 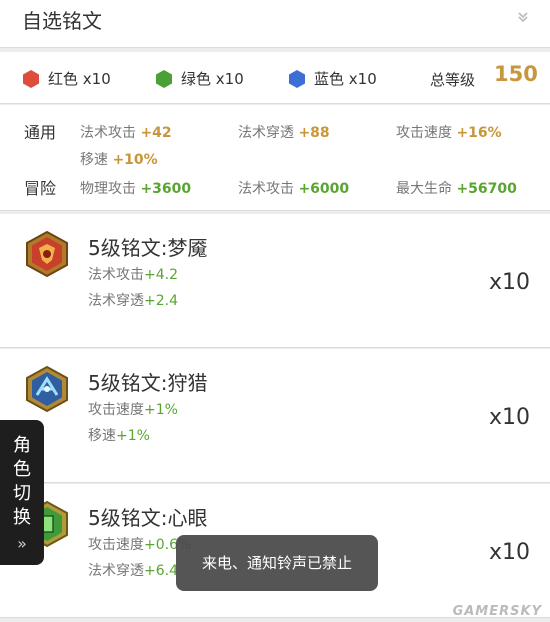 What do you see at coordinates (148, 383) in the screenshot?
I see `rune-name: 5级铭文:狩猎` at bounding box center [148, 383].